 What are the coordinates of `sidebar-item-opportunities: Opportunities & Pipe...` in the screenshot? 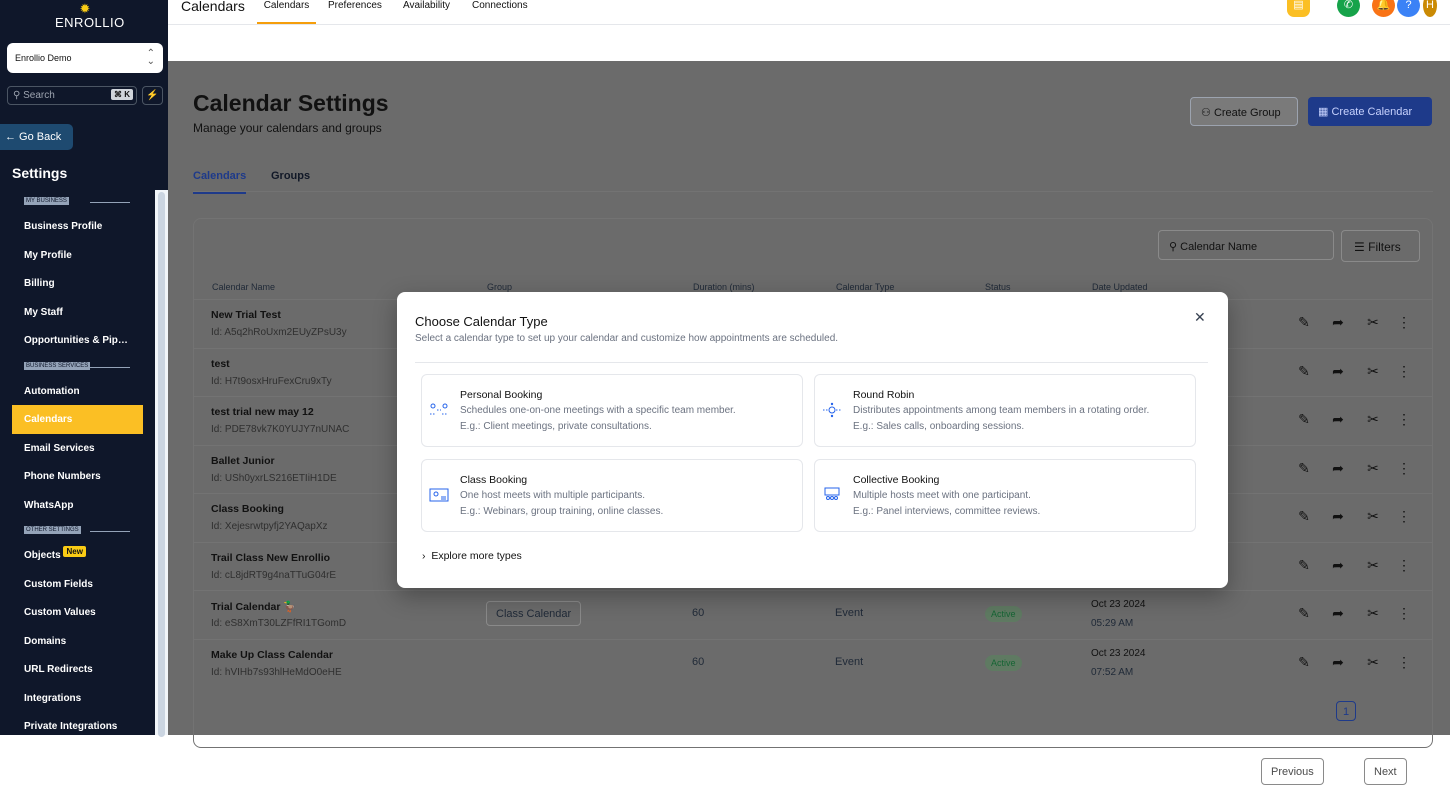 It's located at (77, 340).